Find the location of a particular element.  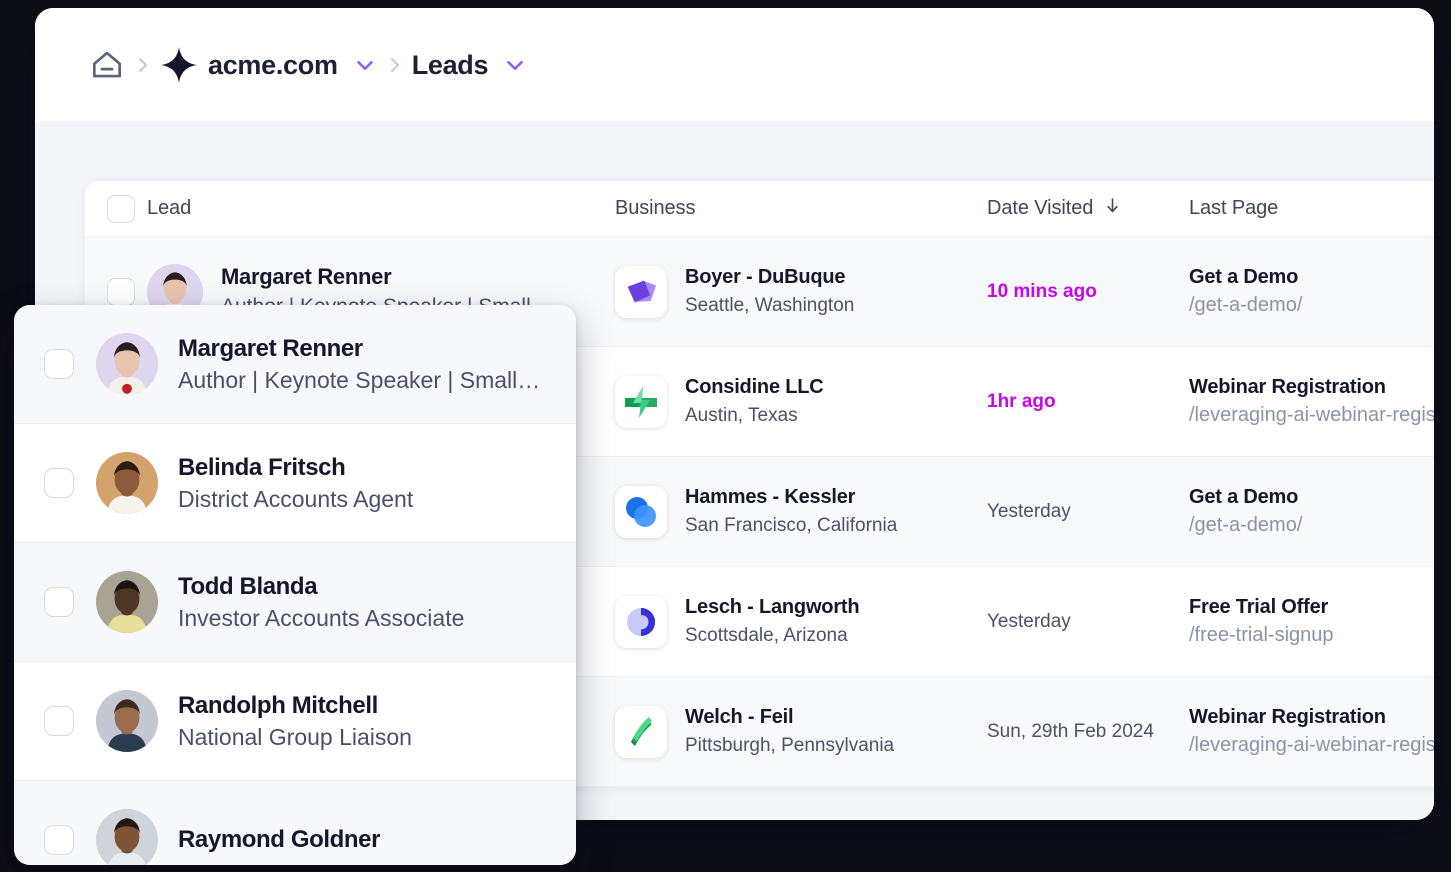

cell-date-visited: 10 mins ago is located at coordinates (1088, 292).